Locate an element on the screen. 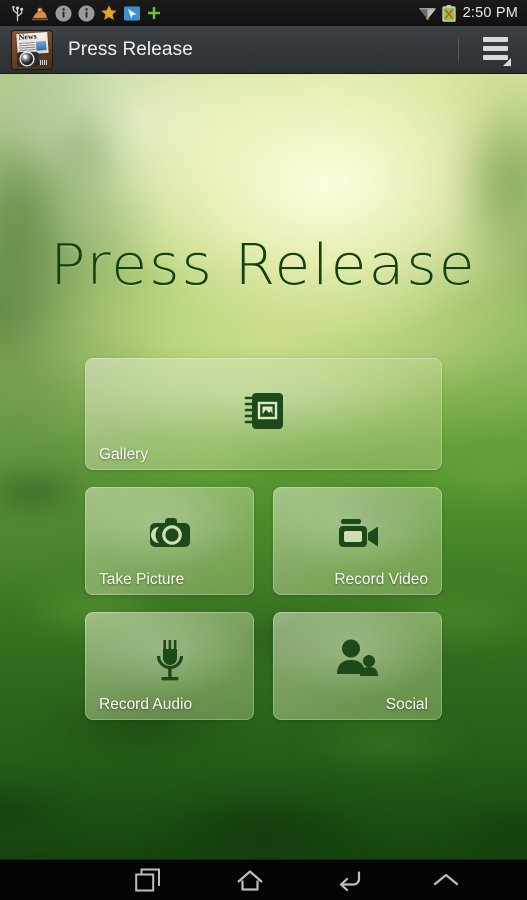 The width and height of the screenshot is (527, 900). video-camera-icon is located at coordinates (358, 533).